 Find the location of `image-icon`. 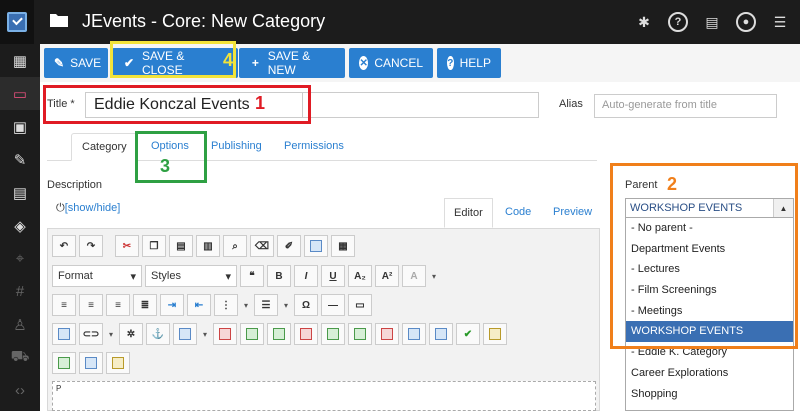

image-icon is located at coordinates (64, 334).